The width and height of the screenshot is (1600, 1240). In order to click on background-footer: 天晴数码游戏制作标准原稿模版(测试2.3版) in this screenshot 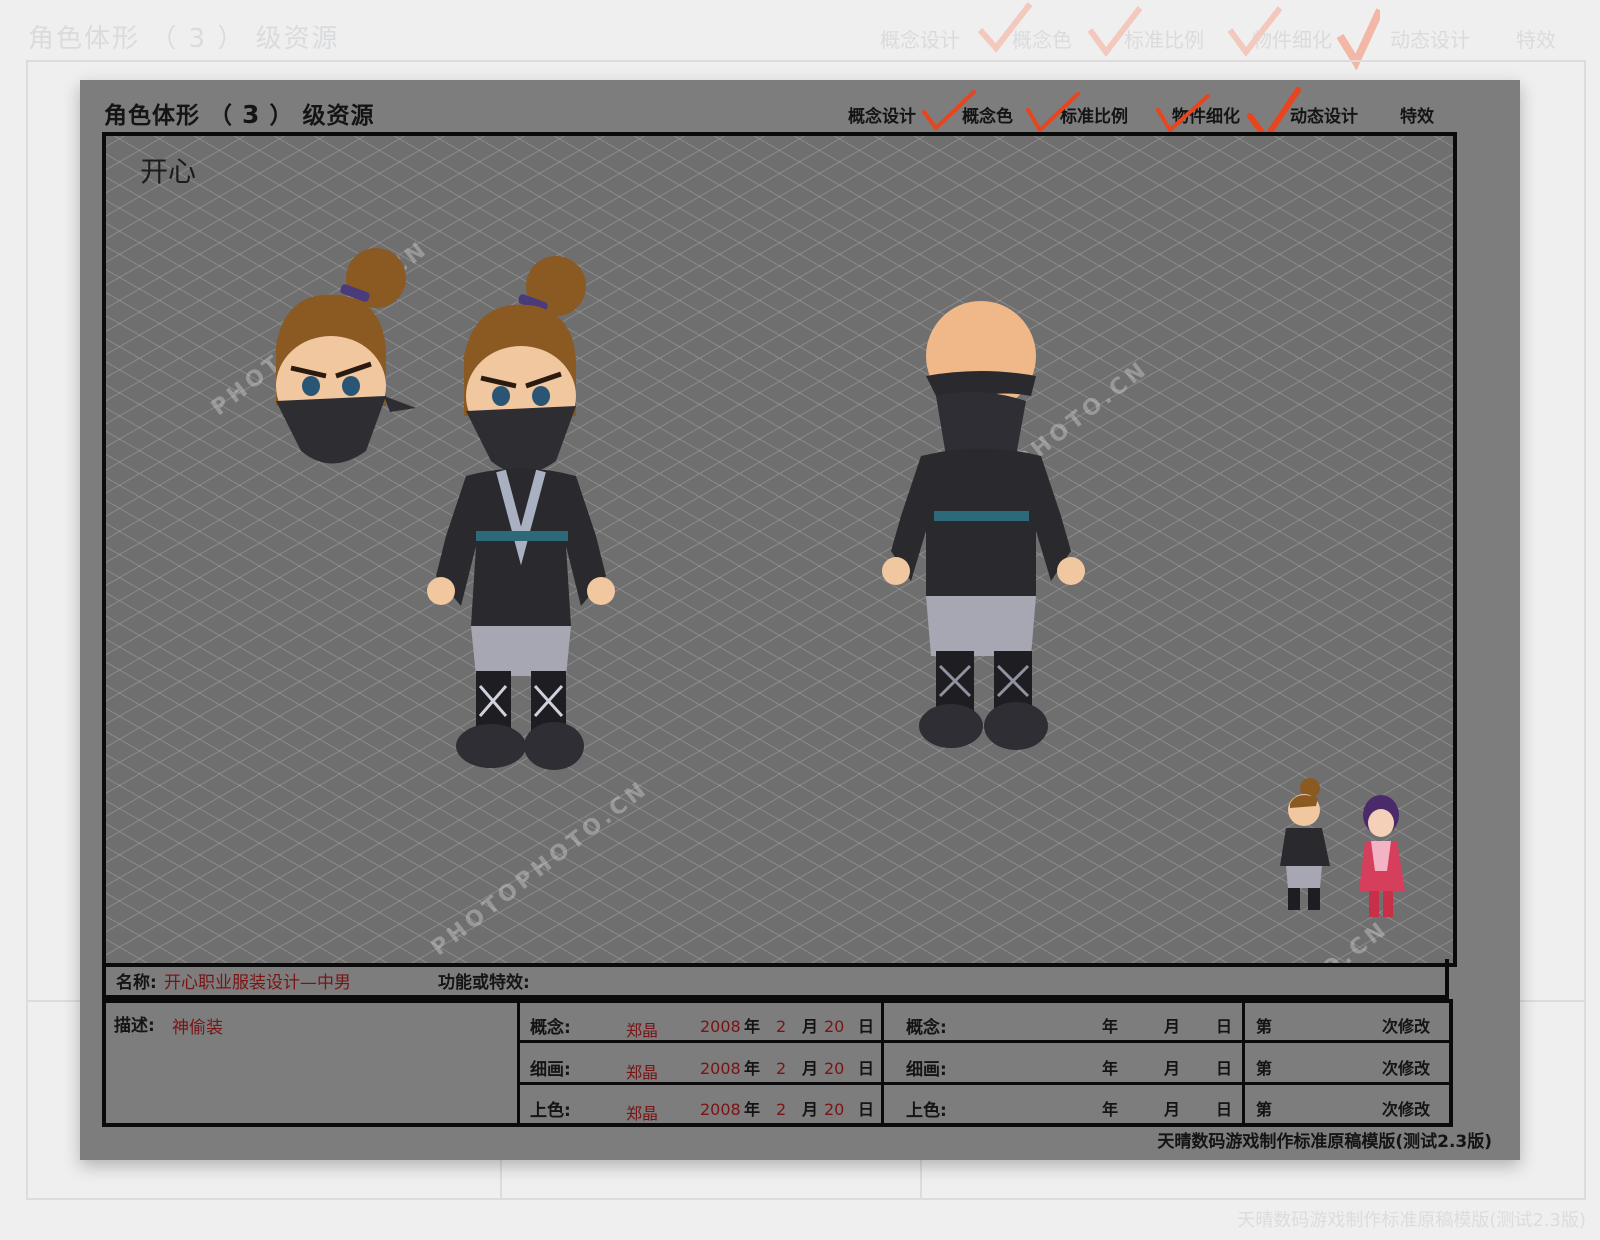, I will do `click(1411, 1220)`.